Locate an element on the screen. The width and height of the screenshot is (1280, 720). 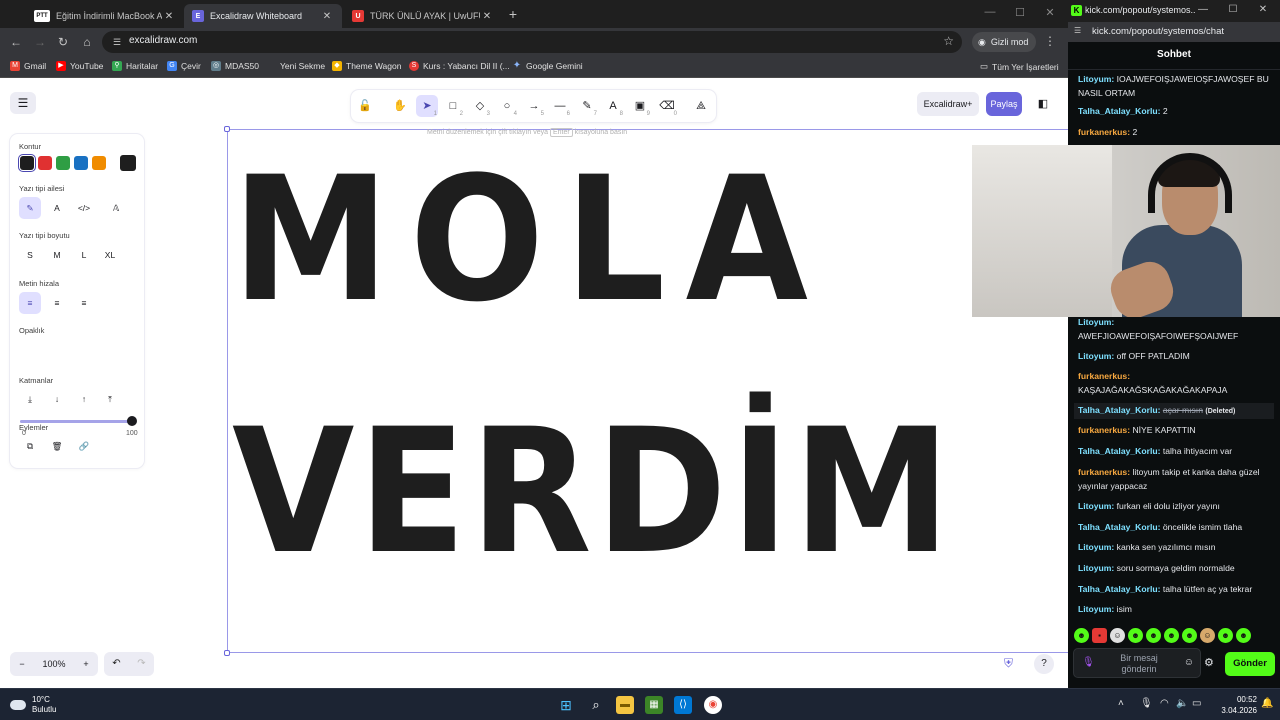
chevron-up-icon: ˄ is located at coordinates (1121, 703).